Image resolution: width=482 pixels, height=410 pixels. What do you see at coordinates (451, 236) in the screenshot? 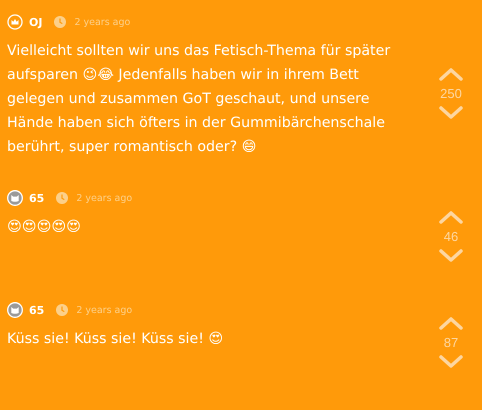
I see `vote-count: 46` at bounding box center [451, 236].